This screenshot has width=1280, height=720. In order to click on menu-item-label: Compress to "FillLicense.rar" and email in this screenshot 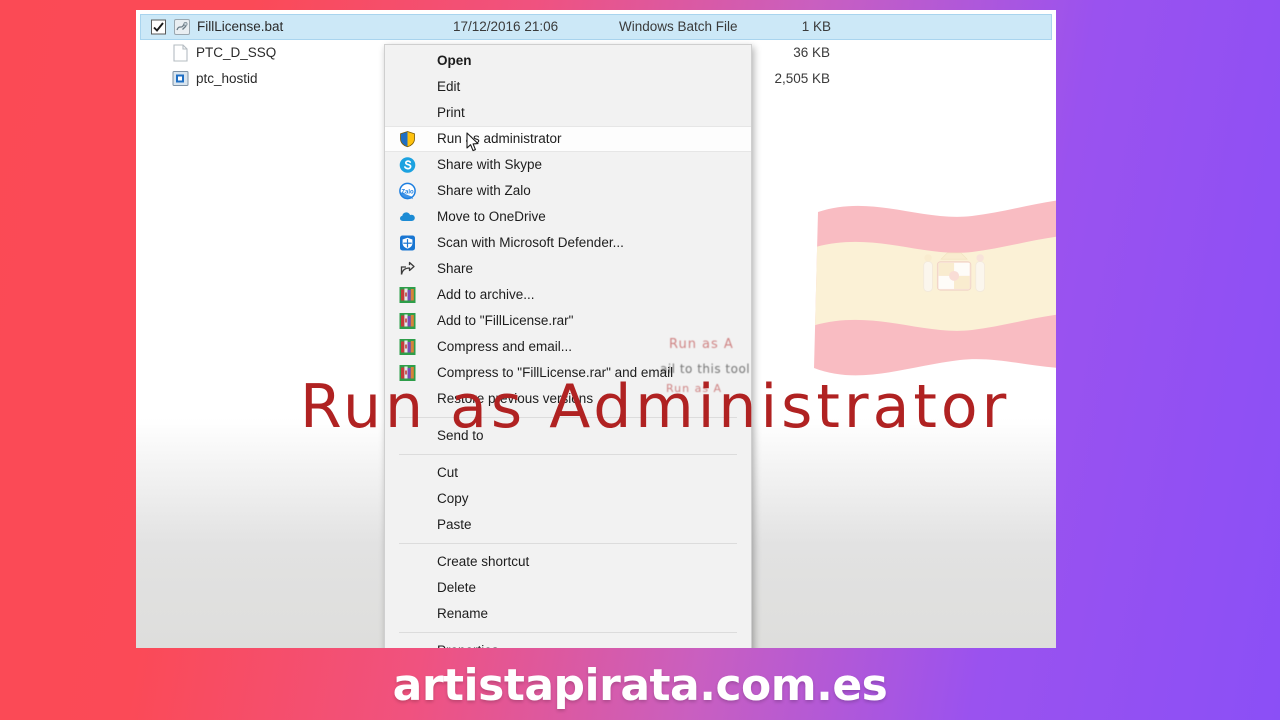, I will do `click(555, 372)`.